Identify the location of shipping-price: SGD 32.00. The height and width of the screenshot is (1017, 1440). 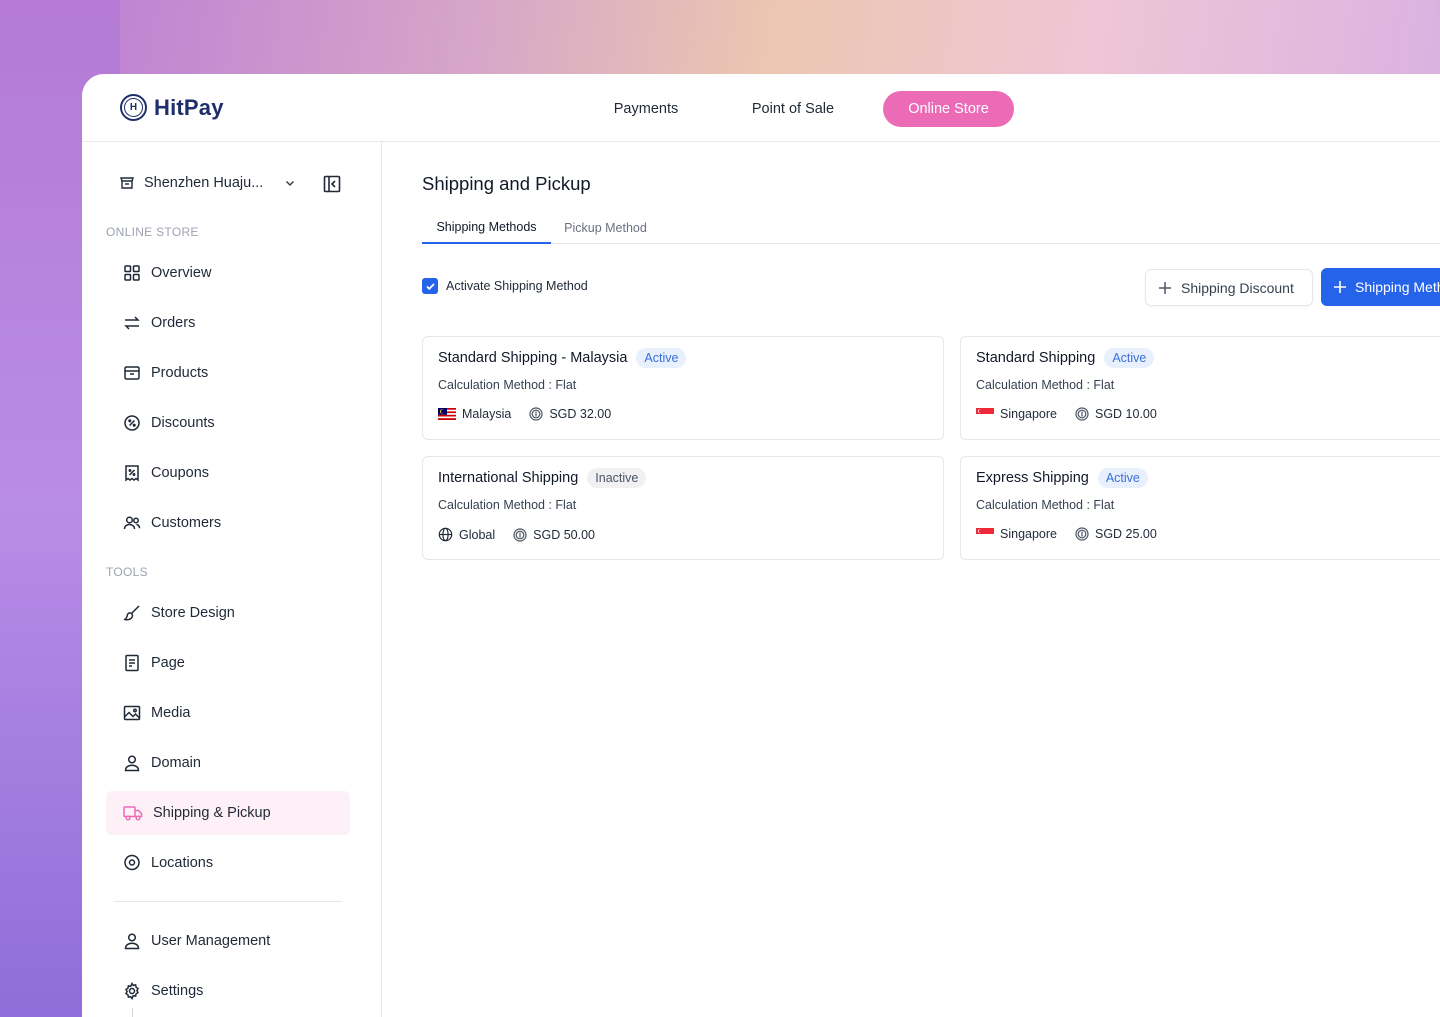
(580, 414).